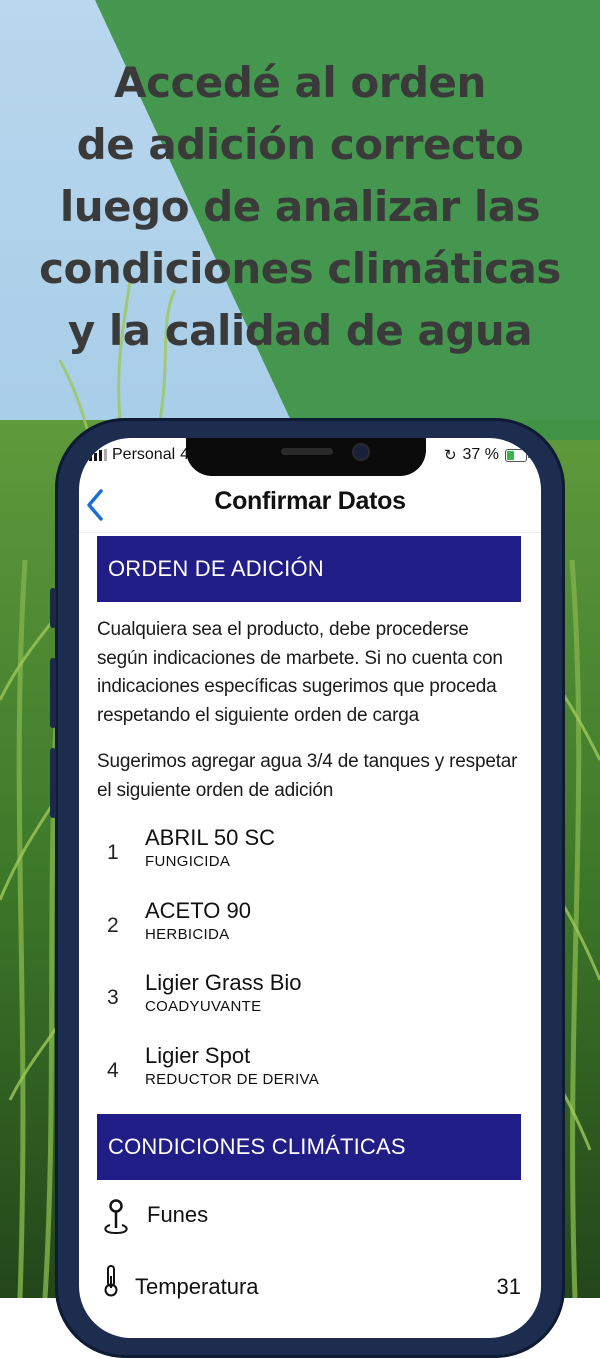  I want to click on product-name: ABRIL 50 SC, so click(210, 837).